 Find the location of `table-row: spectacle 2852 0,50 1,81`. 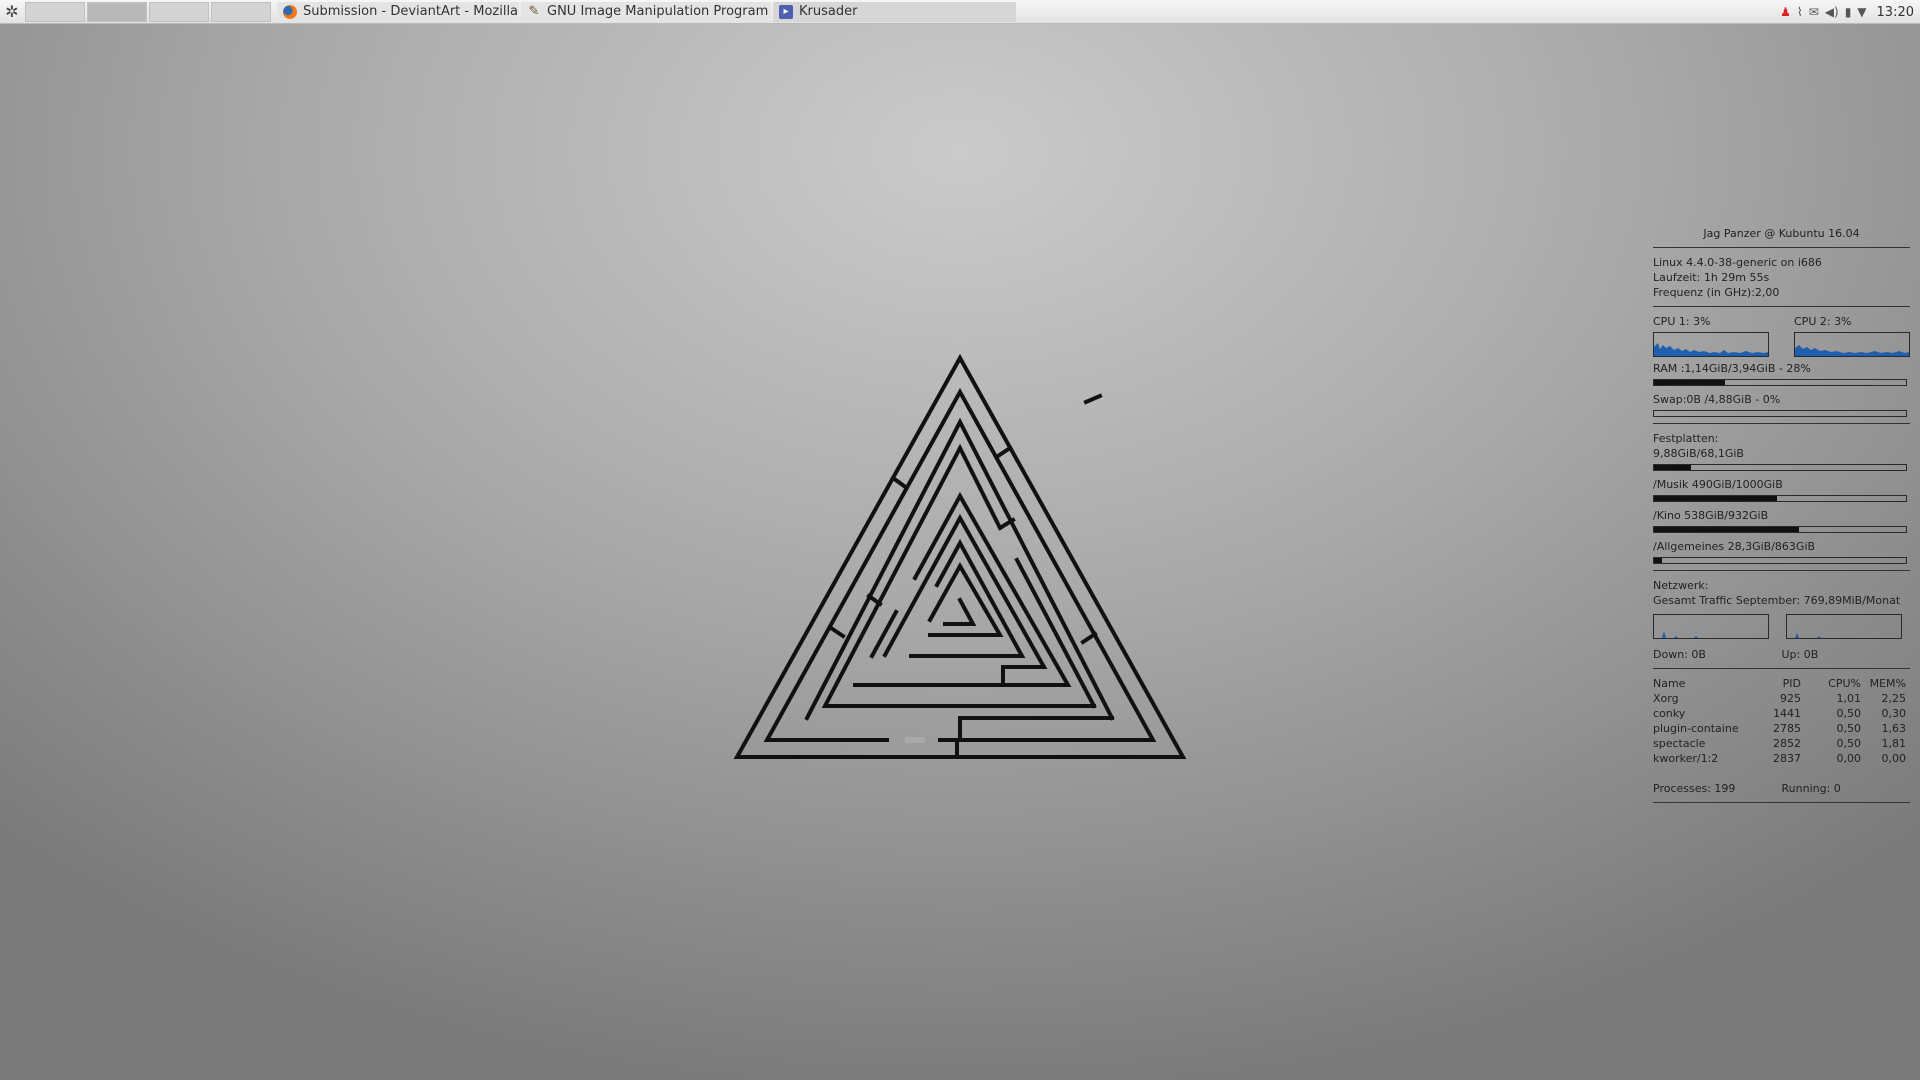

table-row: spectacle 2852 0,50 1,81 is located at coordinates (1781, 743).